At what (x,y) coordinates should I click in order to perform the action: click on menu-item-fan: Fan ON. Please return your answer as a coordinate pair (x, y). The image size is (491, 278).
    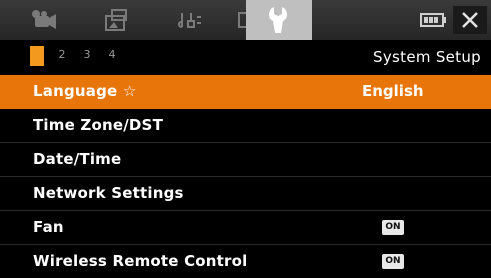
    Looking at the image, I should click on (245, 228).